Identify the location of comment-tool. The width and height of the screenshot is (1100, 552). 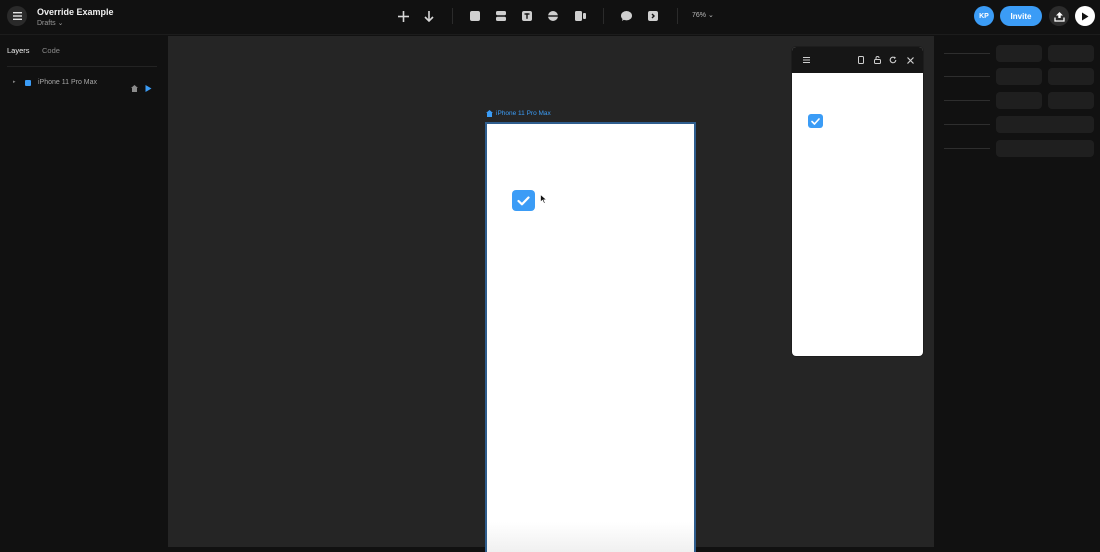
(626, 16).